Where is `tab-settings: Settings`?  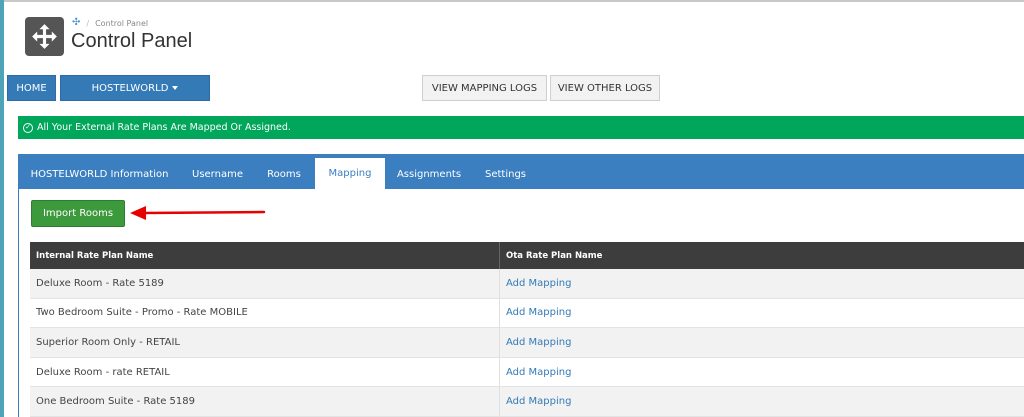
tab-settings: Settings is located at coordinates (505, 174).